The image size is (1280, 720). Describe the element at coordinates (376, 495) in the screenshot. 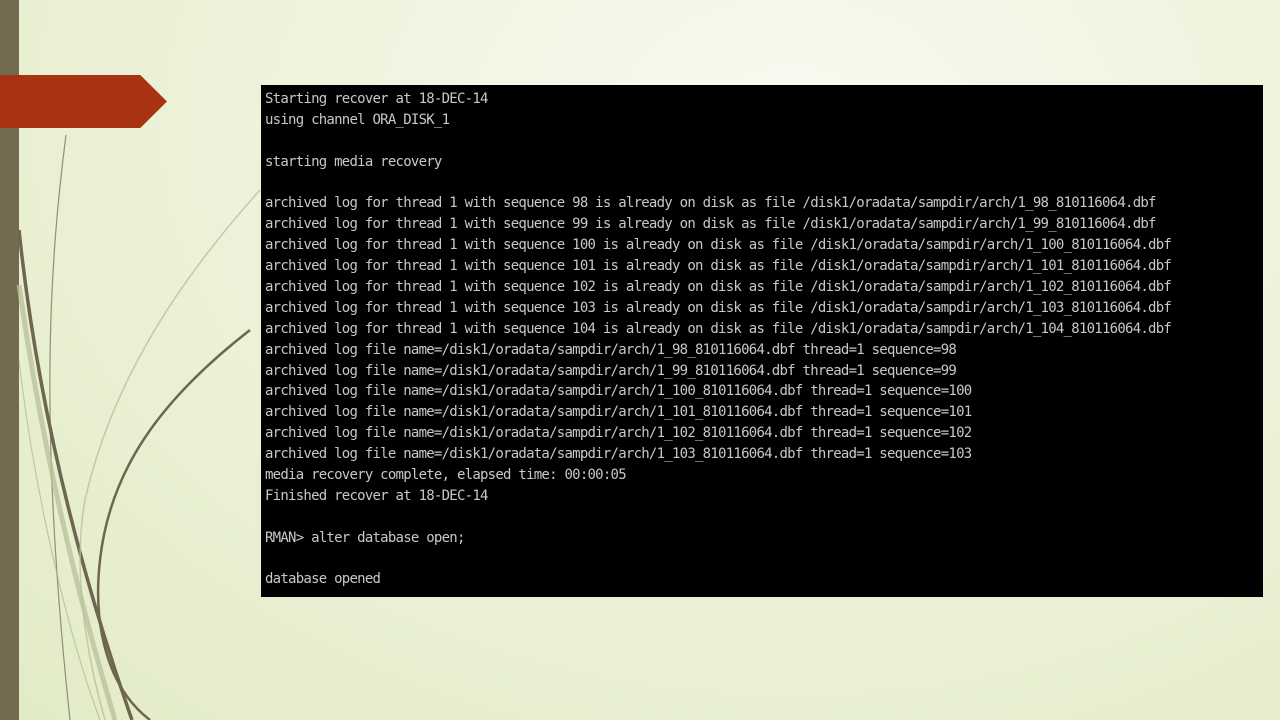

I see `terminal-line: Finished recover at 18-DEC-14` at that location.